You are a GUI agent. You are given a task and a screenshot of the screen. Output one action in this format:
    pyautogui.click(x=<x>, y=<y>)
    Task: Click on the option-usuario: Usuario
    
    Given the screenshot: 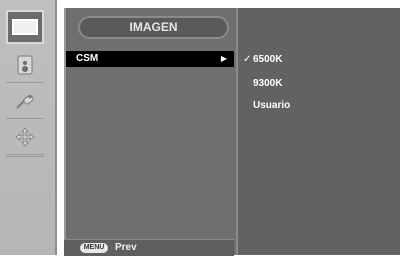 What is the action you would take?
    pyautogui.click(x=271, y=106)
    